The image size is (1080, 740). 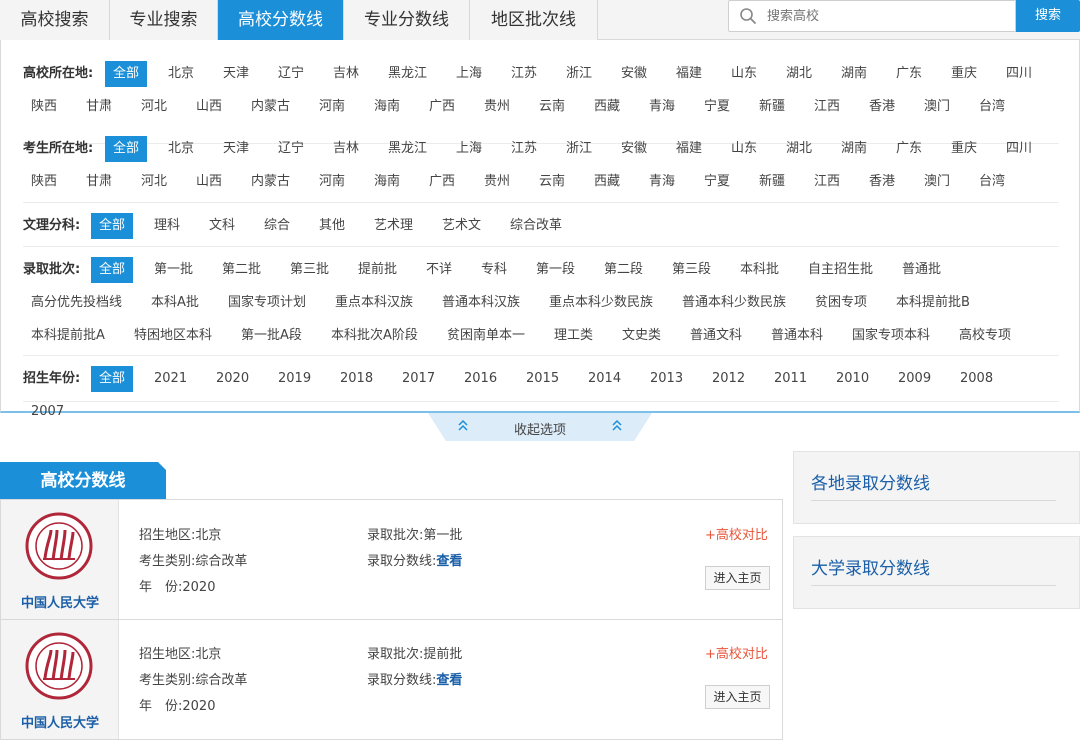 I want to click on filter-option: 艺术文, so click(x=461, y=226).